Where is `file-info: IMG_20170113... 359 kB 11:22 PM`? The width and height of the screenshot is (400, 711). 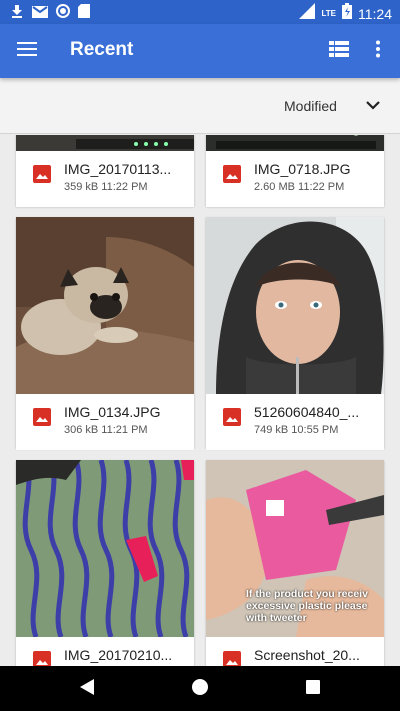
file-info: IMG_20170113... 359 kB 11:22 PM is located at coordinates (105, 179).